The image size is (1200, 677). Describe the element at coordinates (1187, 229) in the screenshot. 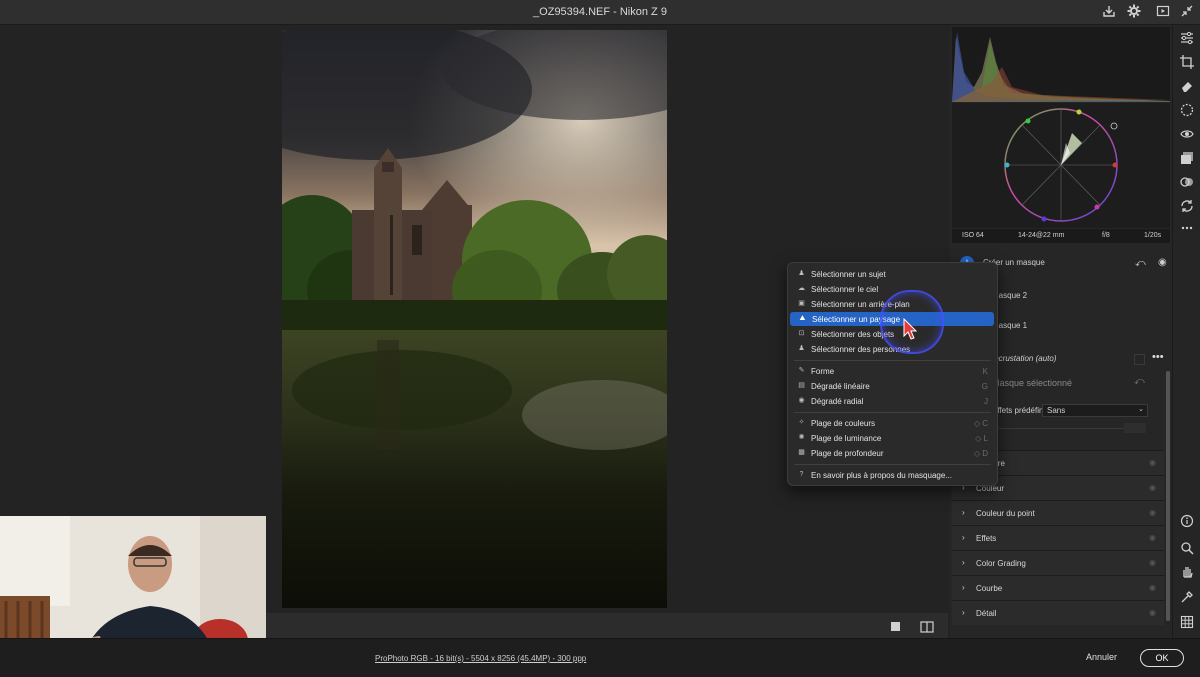

I see `more-options-icon` at that location.